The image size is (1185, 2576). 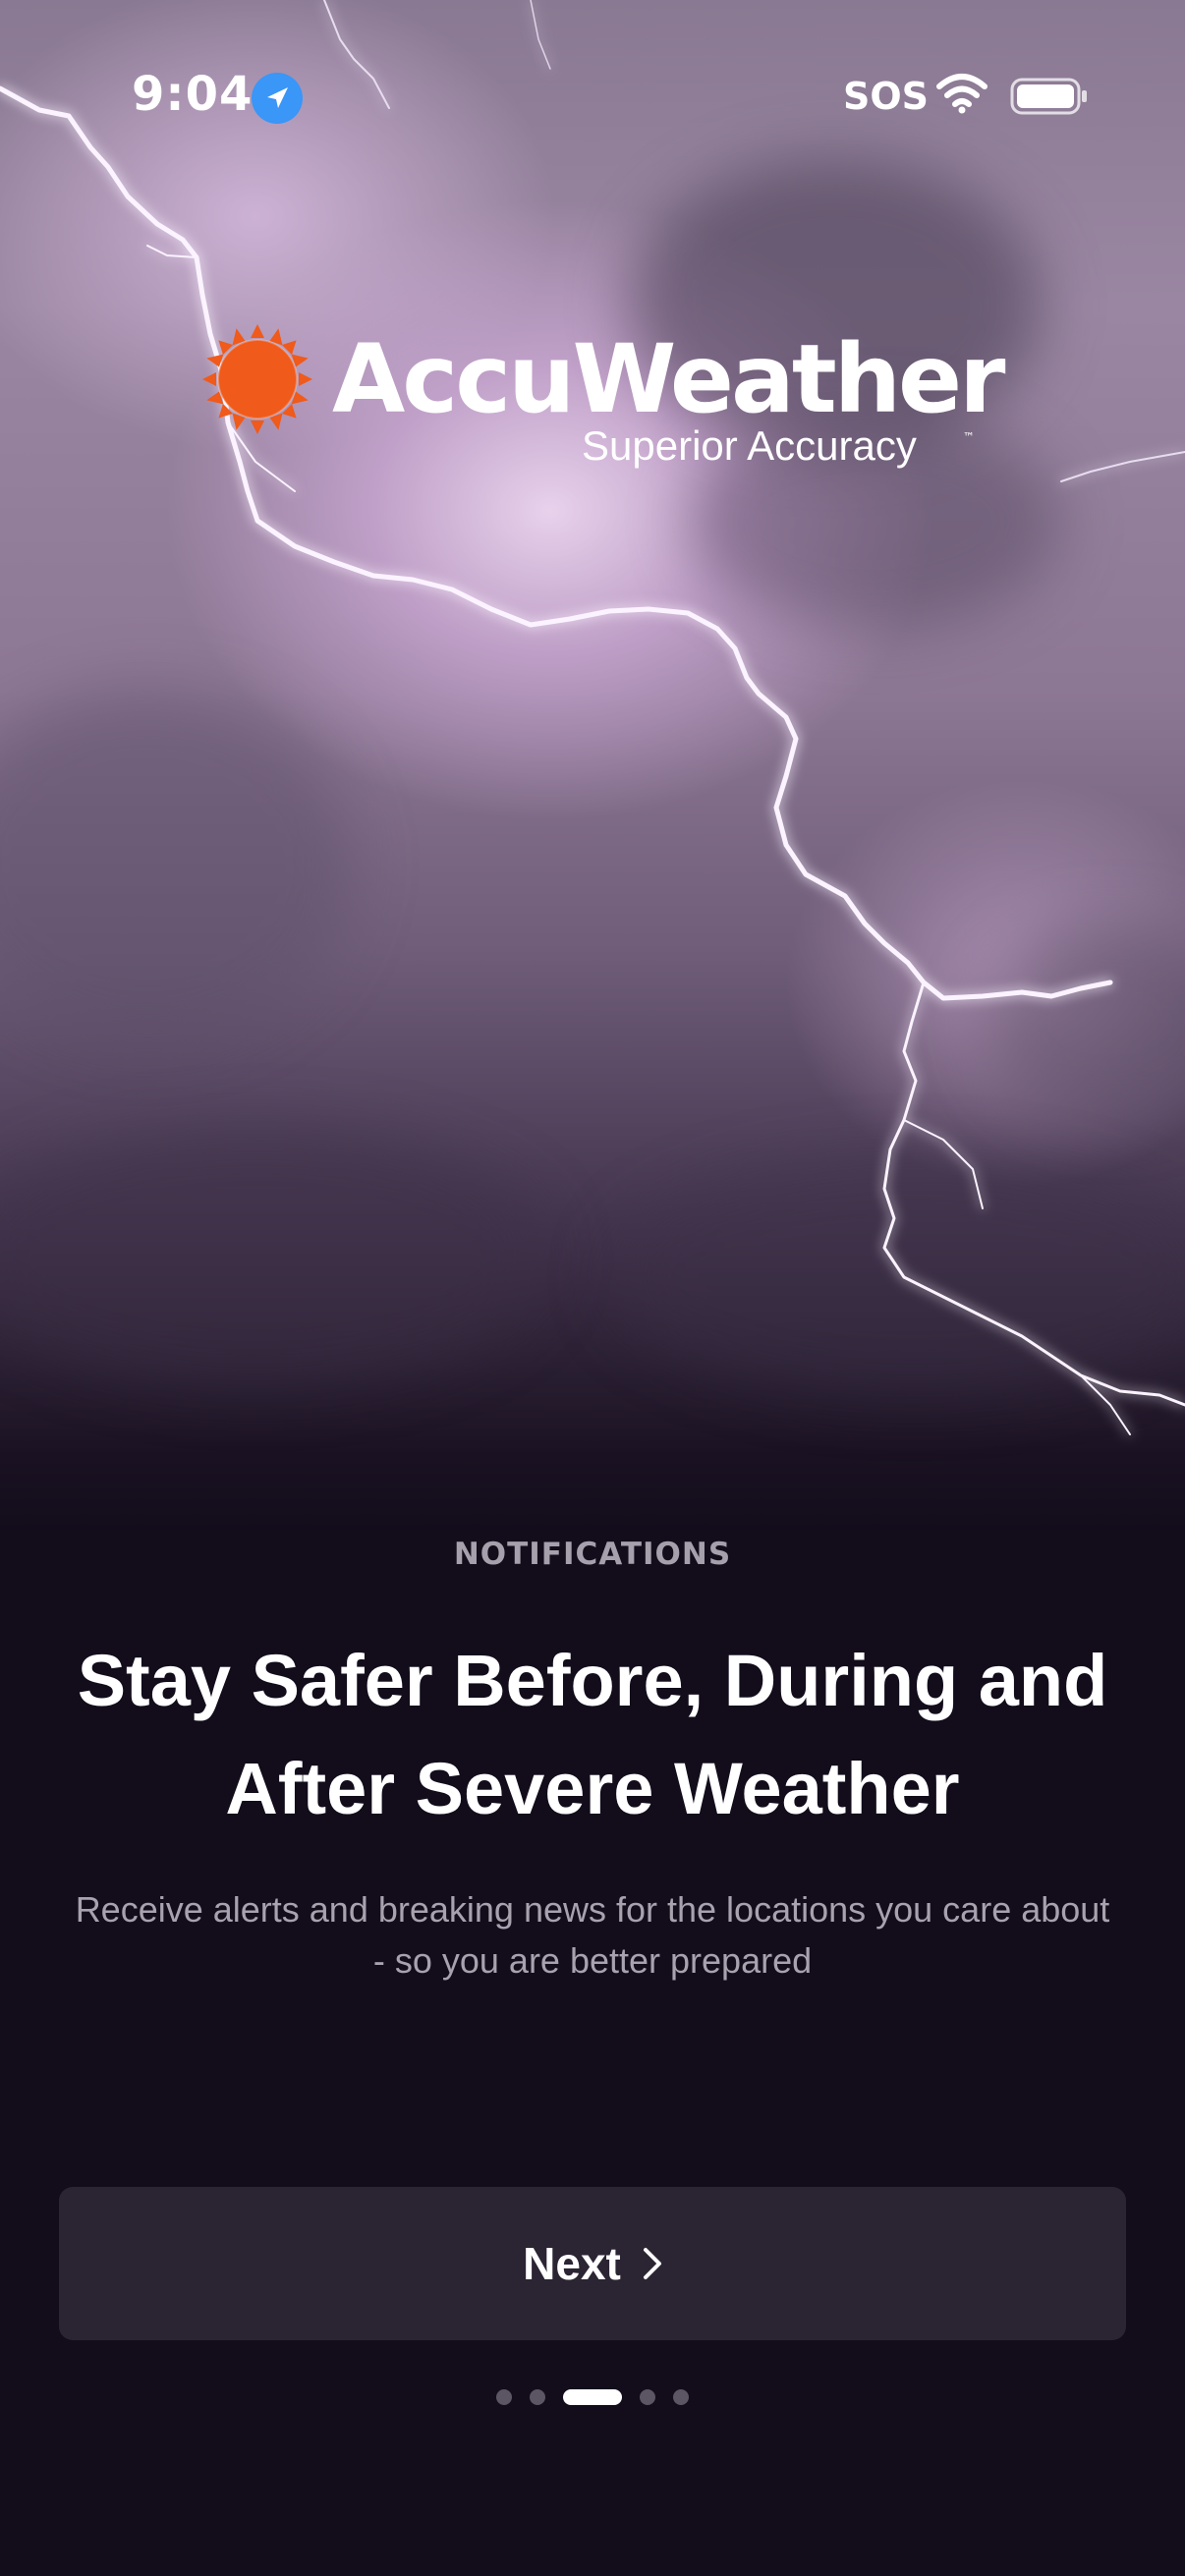 I want to click on chevron-right-icon, so click(x=652, y=2263).